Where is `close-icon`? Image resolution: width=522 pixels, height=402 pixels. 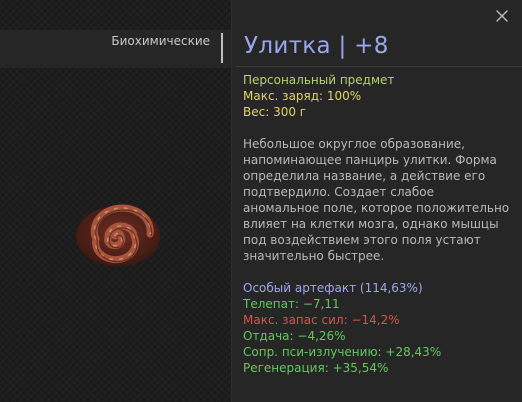 close-icon is located at coordinates (502, 16).